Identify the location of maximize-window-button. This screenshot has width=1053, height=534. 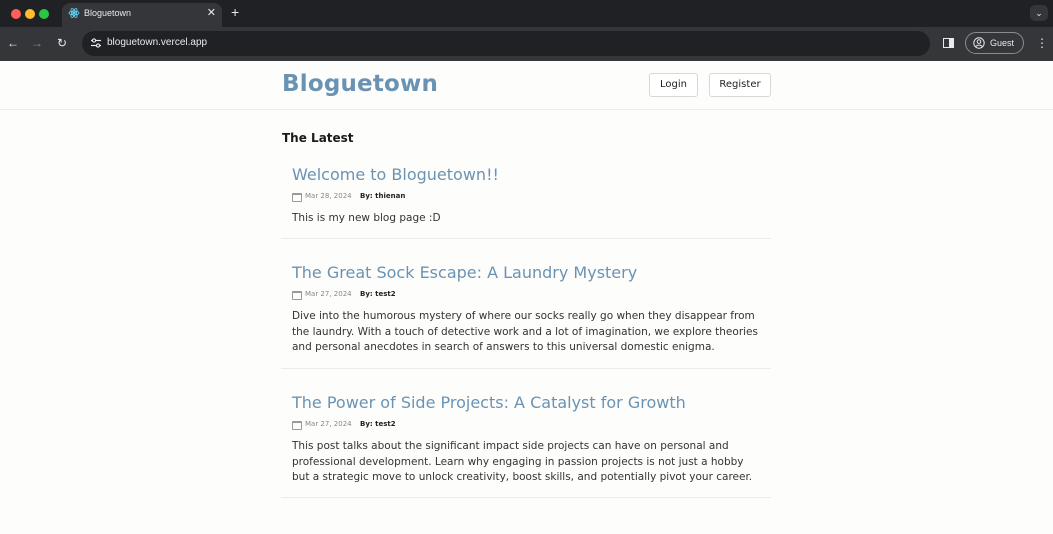
(44, 14).